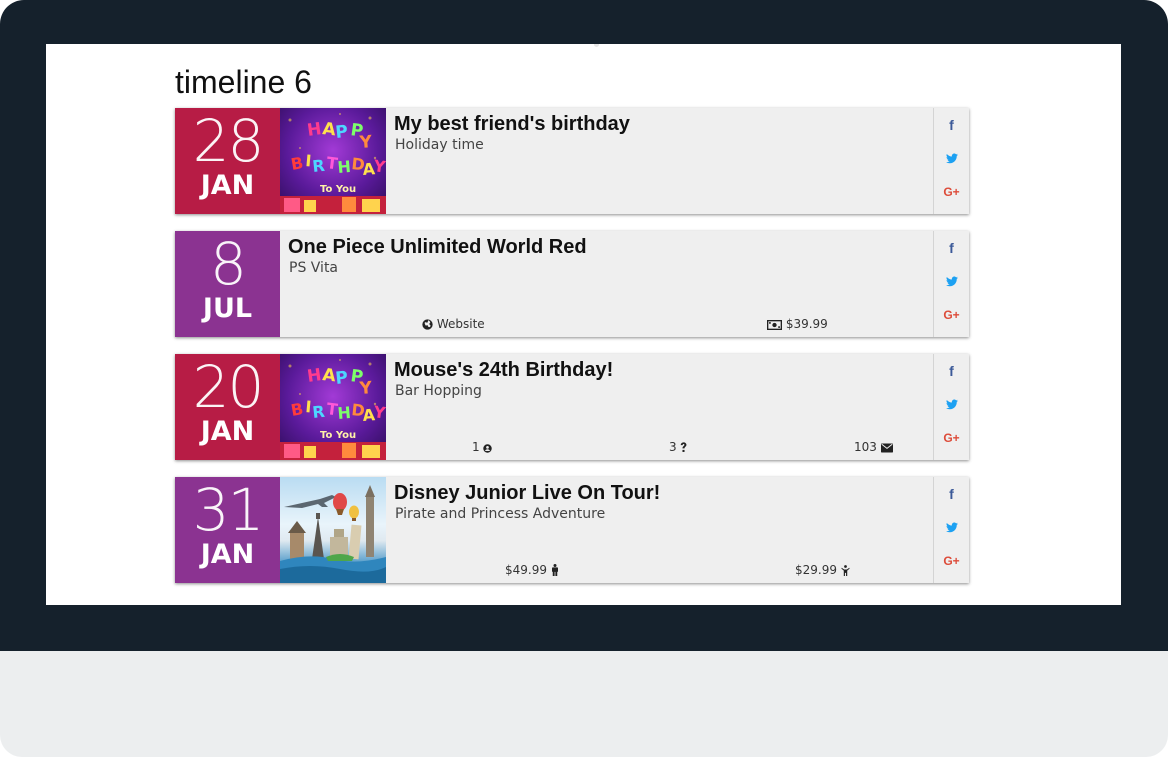  Describe the element at coordinates (460, 324) in the screenshot. I see `website-label: Website` at that location.